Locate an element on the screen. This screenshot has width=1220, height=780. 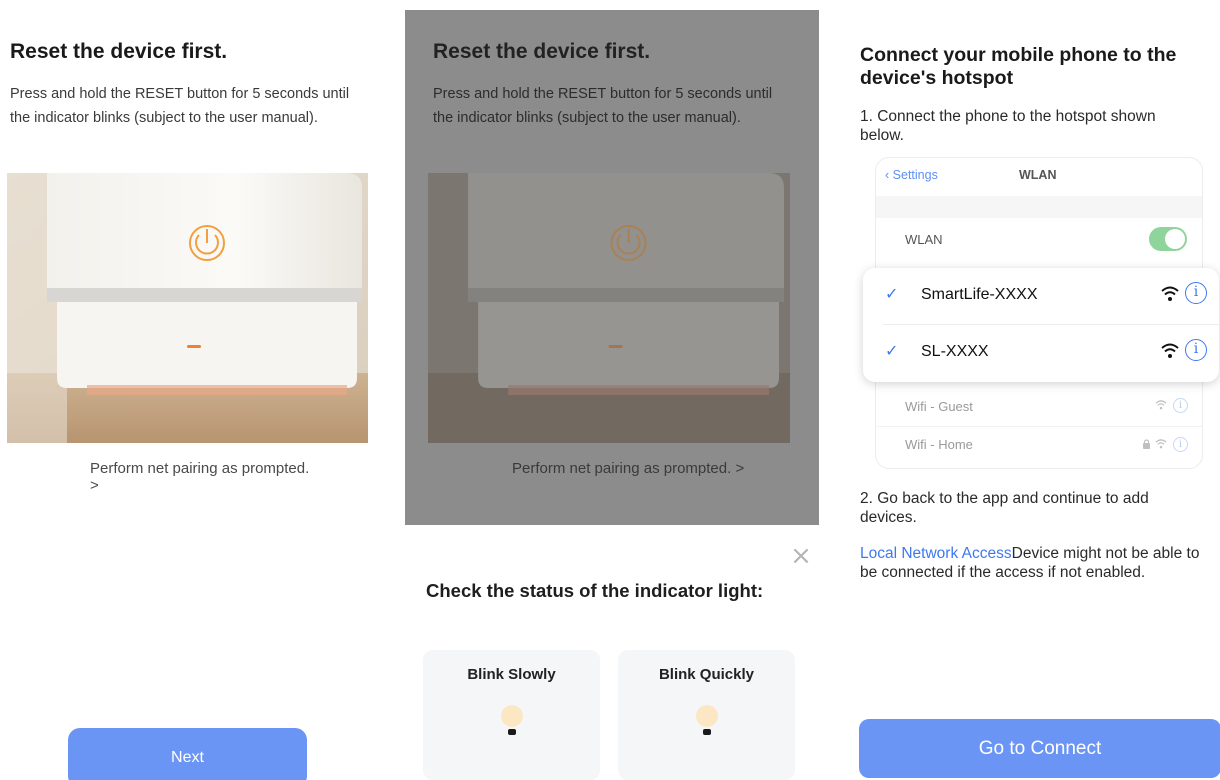
wlan-settings-header: ‹ Settings WLAN is located at coordinates (1040, 178).